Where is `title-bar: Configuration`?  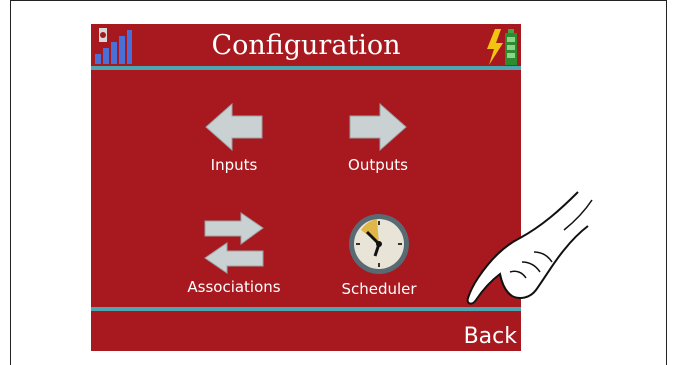 title-bar: Configuration is located at coordinates (306, 45).